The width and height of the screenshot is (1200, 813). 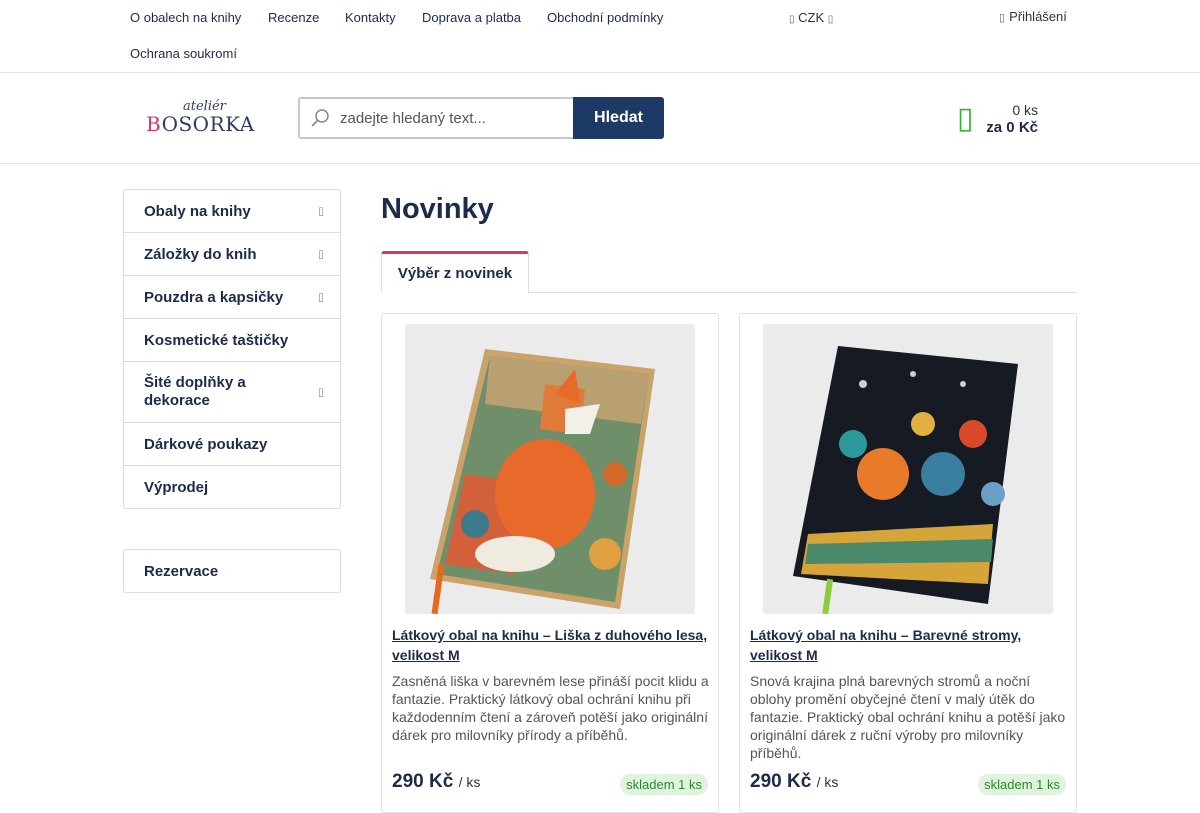 What do you see at coordinates (618, 118) in the screenshot?
I see `search-button: Hledat` at bounding box center [618, 118].